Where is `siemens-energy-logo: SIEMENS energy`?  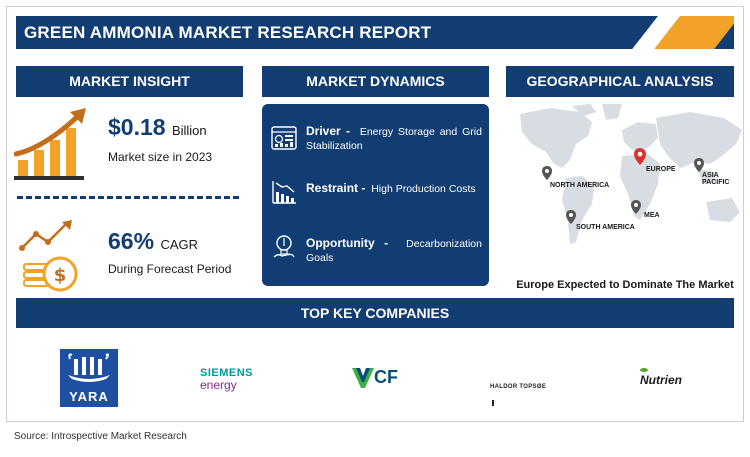 siemens-energy-logo: SIEMENS energy is located at coordinates (232, 380).